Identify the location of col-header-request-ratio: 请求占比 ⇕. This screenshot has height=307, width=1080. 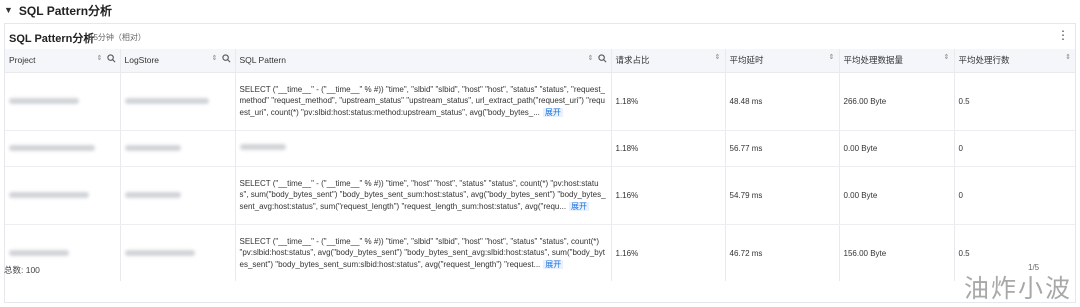
(668, 61).